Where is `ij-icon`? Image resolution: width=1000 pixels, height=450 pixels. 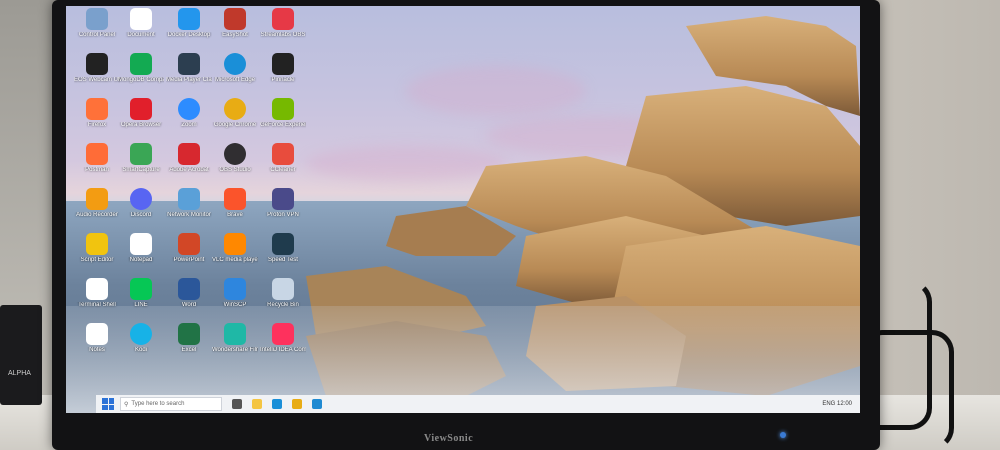
ij-icon is located at coordinates (283, 334).